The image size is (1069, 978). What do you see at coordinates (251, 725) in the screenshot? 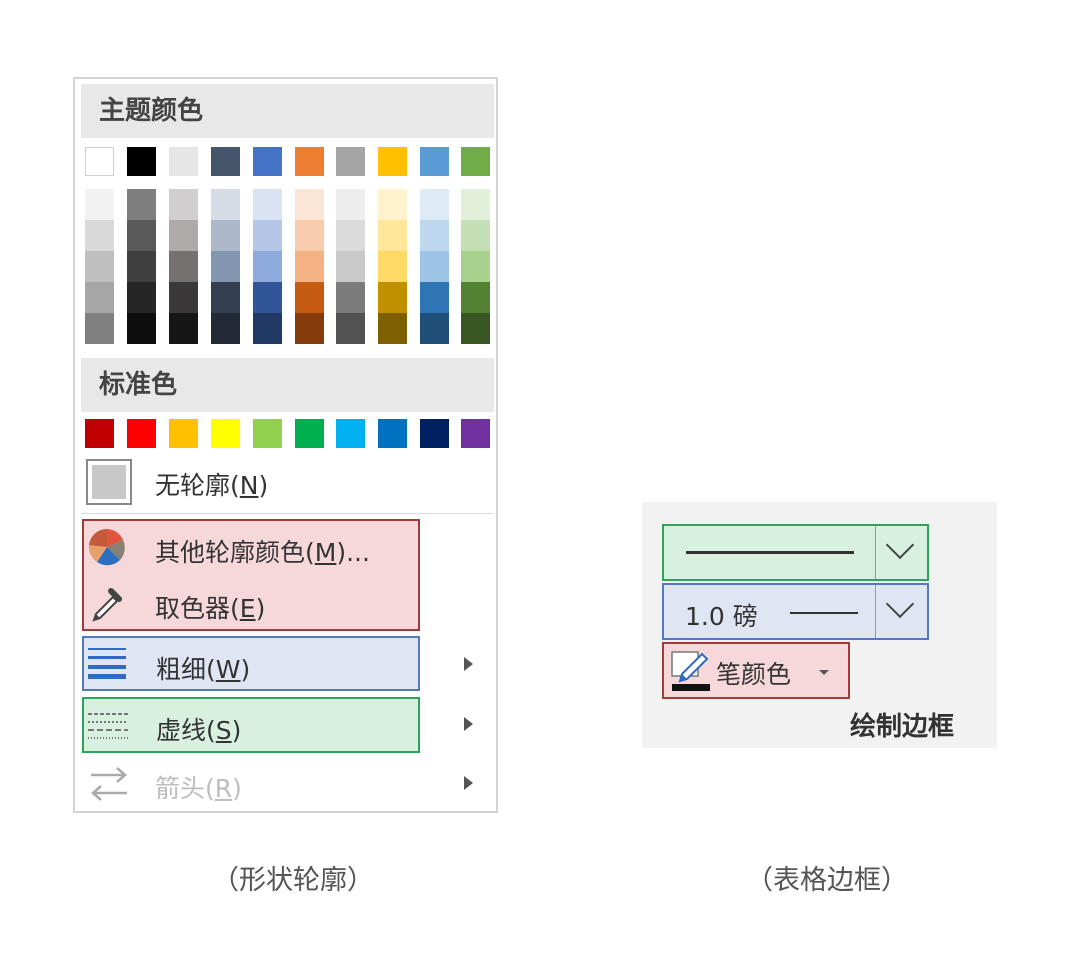
I see `dashes-item: 虚线(S)` at bounding box center [251, 725].